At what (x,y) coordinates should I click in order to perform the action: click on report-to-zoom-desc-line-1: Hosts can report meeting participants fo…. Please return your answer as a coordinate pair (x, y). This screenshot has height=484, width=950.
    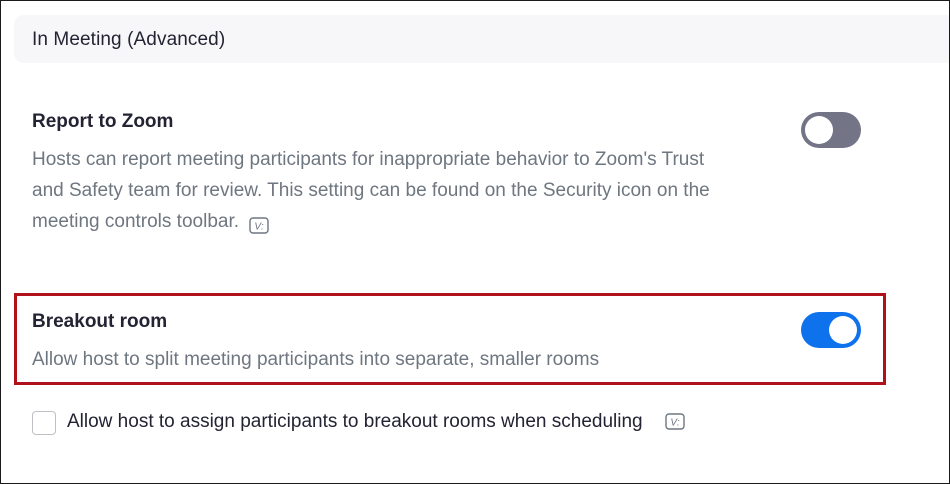
    Looking at the image, I should click on (368, 159).